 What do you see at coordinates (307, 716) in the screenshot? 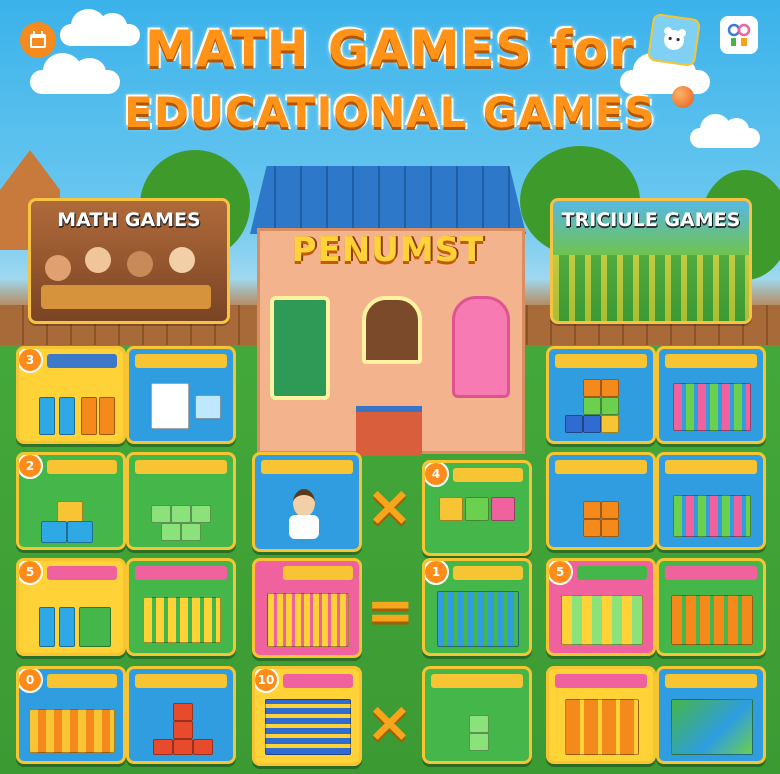
I see `game-card: 10` at bounding box center [307, 716].